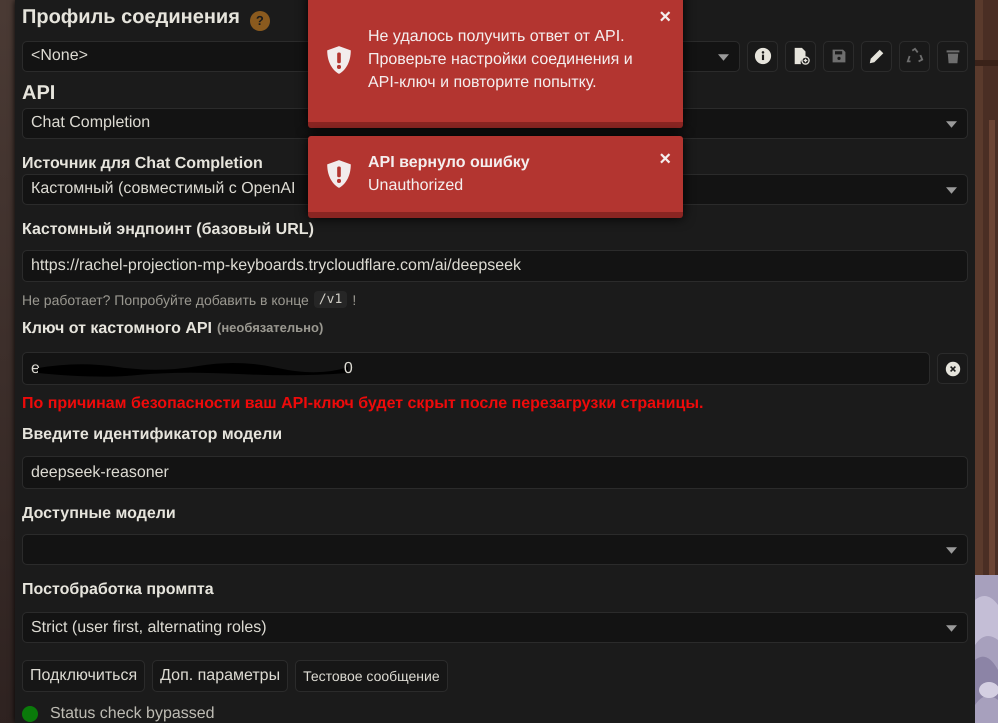  Describe the element at coordinates (416, 186) in the screenshot. I see `toast-message: Unauthorized` at that location.